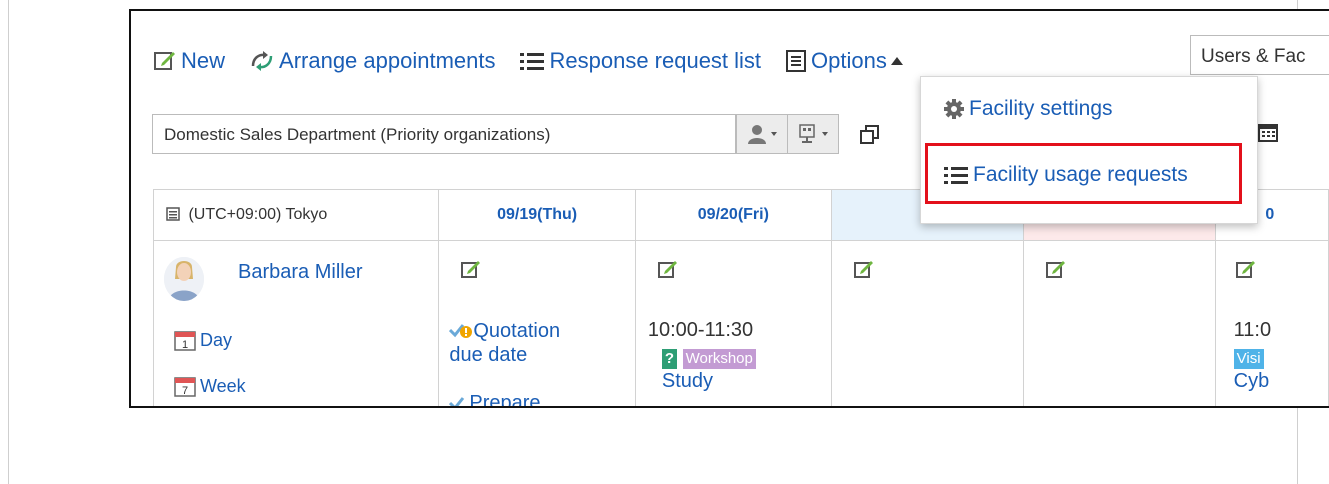  I want to click on options-label: Options, so click(849, 60).